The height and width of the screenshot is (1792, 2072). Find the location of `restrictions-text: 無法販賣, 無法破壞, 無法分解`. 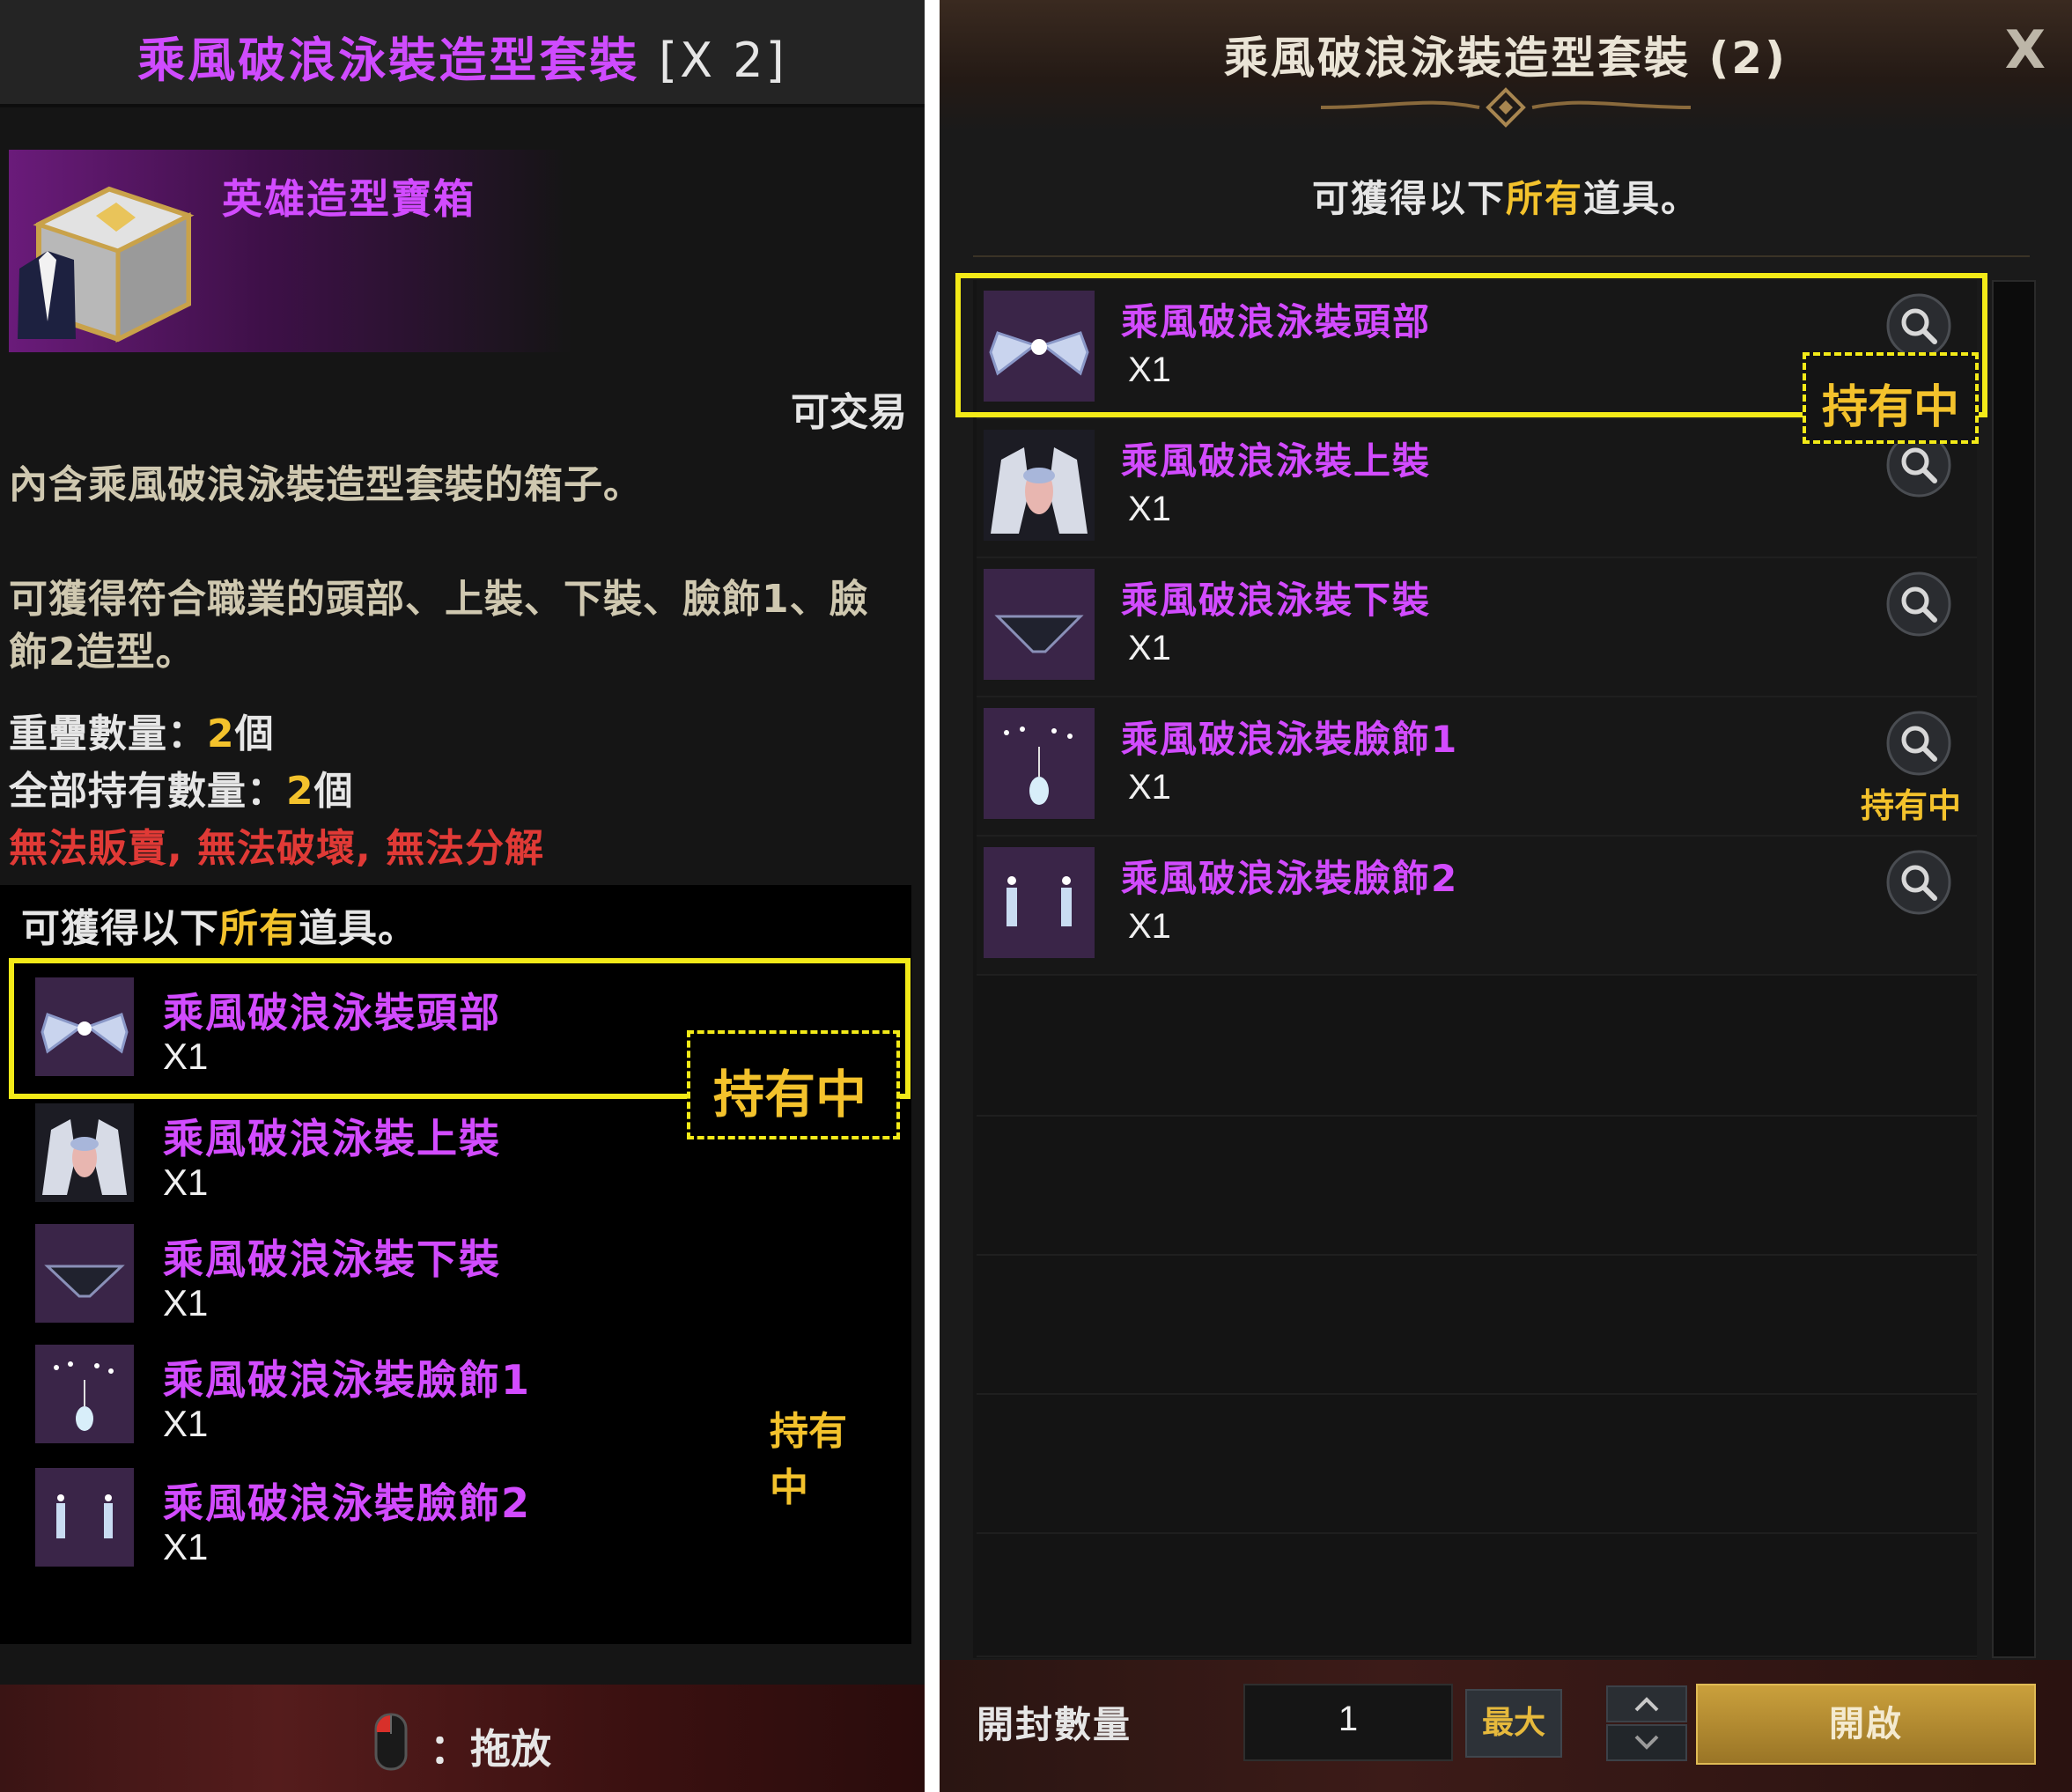

restrictions-text: 無法販賣, 無法破壞, 無法分解 is located at coordinates (277, 848).